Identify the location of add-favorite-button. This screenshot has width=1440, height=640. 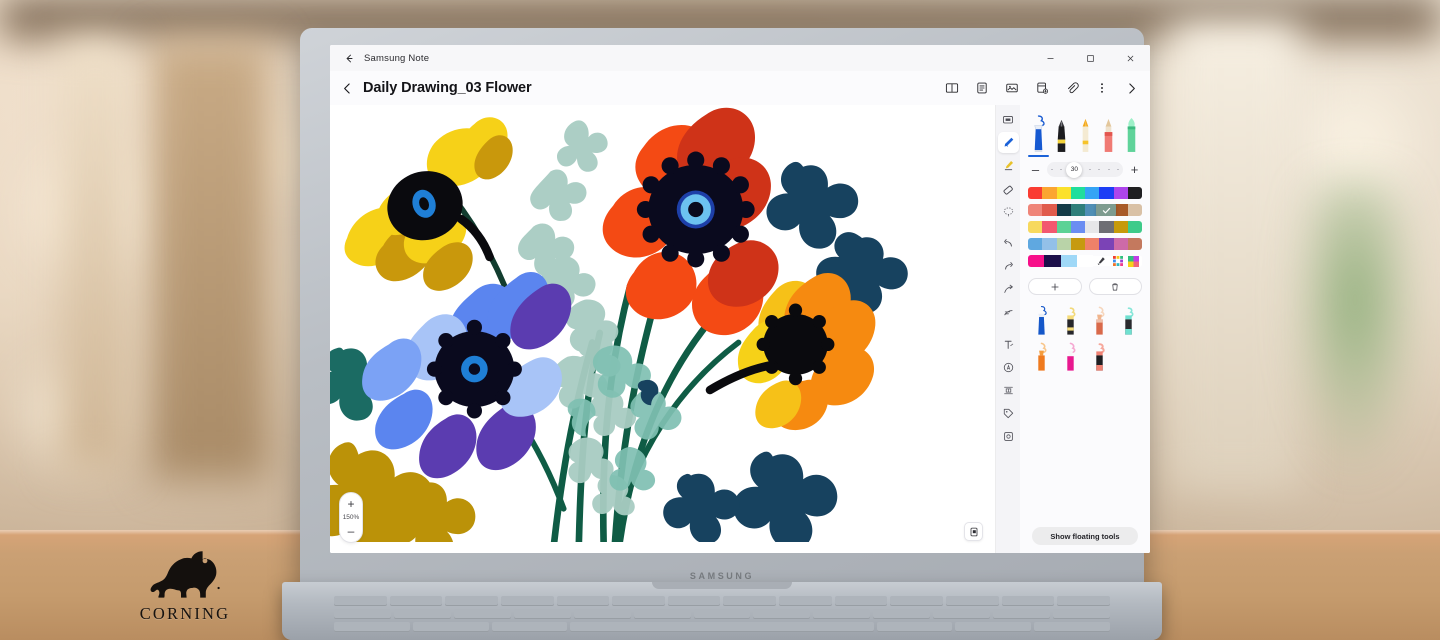
(1055, 286).